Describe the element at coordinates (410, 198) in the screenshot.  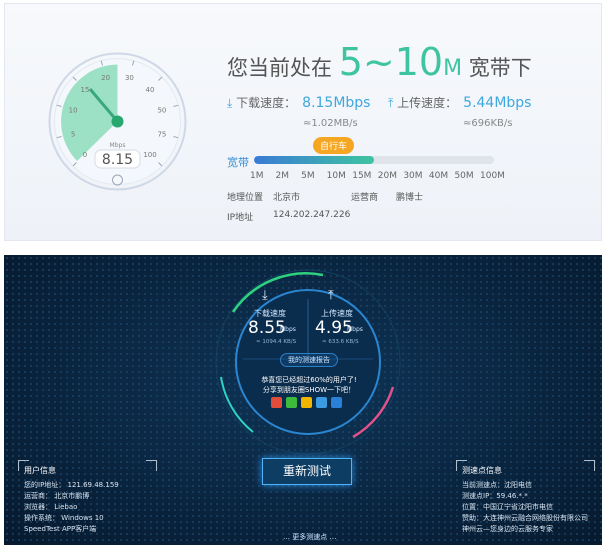
I see `isp-value: 鹏博士` at that location.